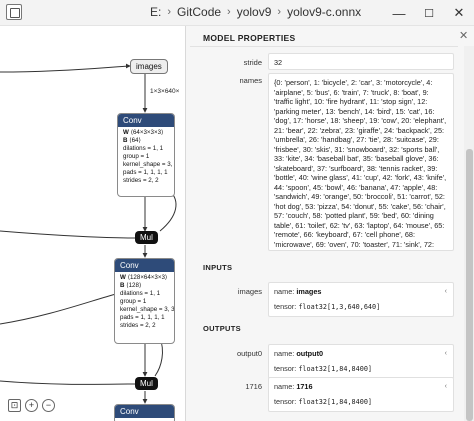  I want to click on output-1716-tensor-type: float32[1,84,8400], so click(335, 401).